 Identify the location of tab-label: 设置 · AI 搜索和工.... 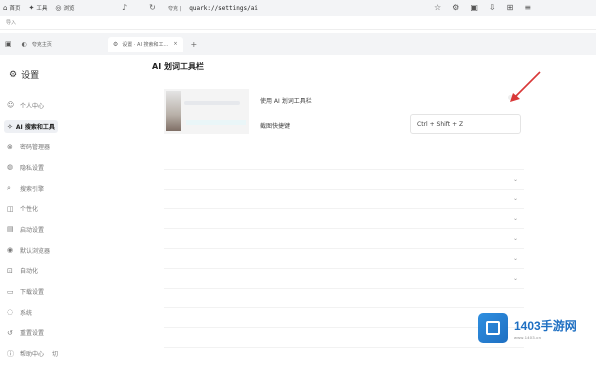
(145, 44).